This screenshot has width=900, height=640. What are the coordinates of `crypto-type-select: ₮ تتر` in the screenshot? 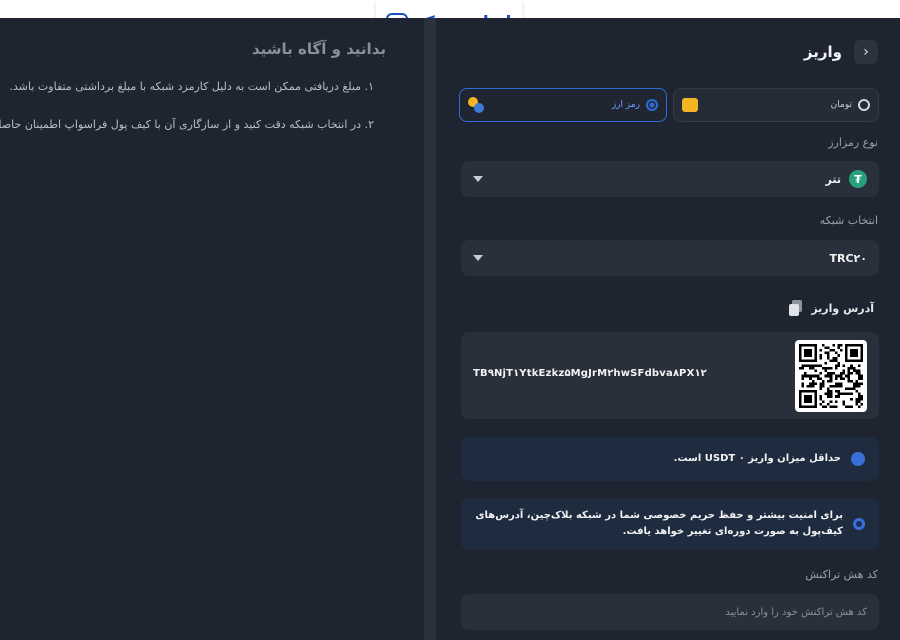 It's located at (670, 179).